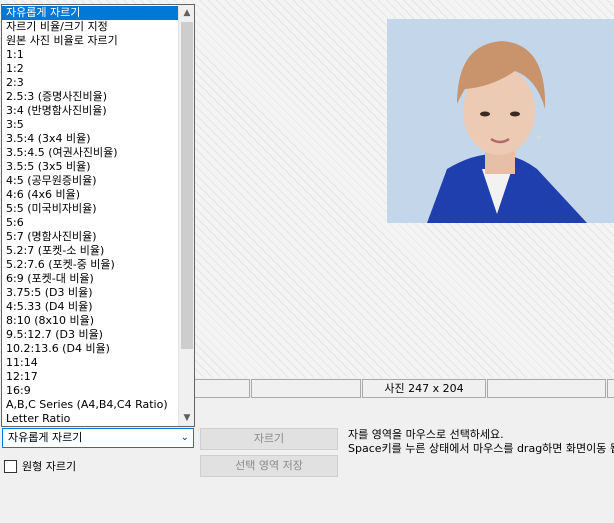 The height and width of the screenshot is (523, 614). What do you see at coordinates (91, 419) in the screenshot?
I see `dropdown-item: Letter Ratio` at bounding box center [91, 419].